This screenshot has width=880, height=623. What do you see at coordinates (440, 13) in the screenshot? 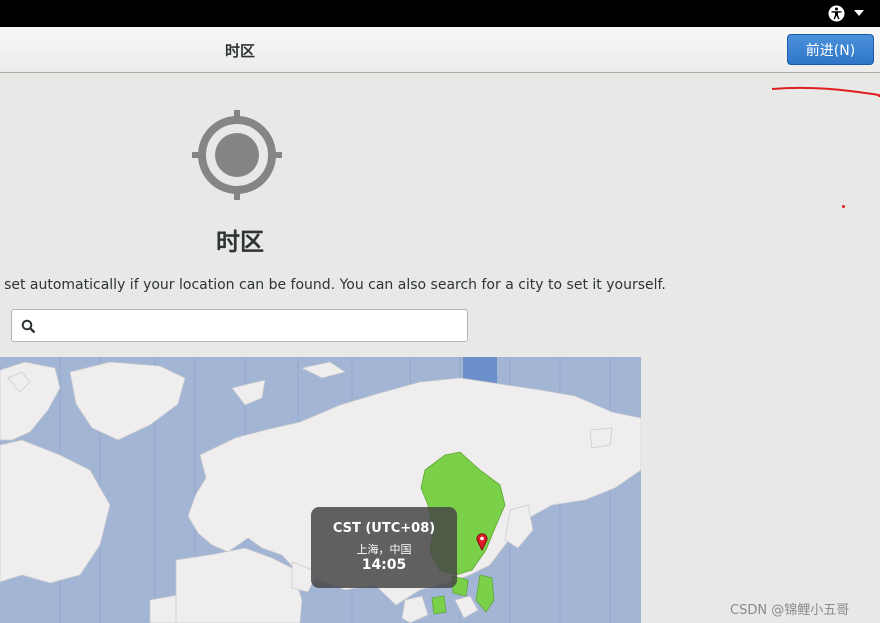
I see `top-bar` at bounding box center [440, 13].